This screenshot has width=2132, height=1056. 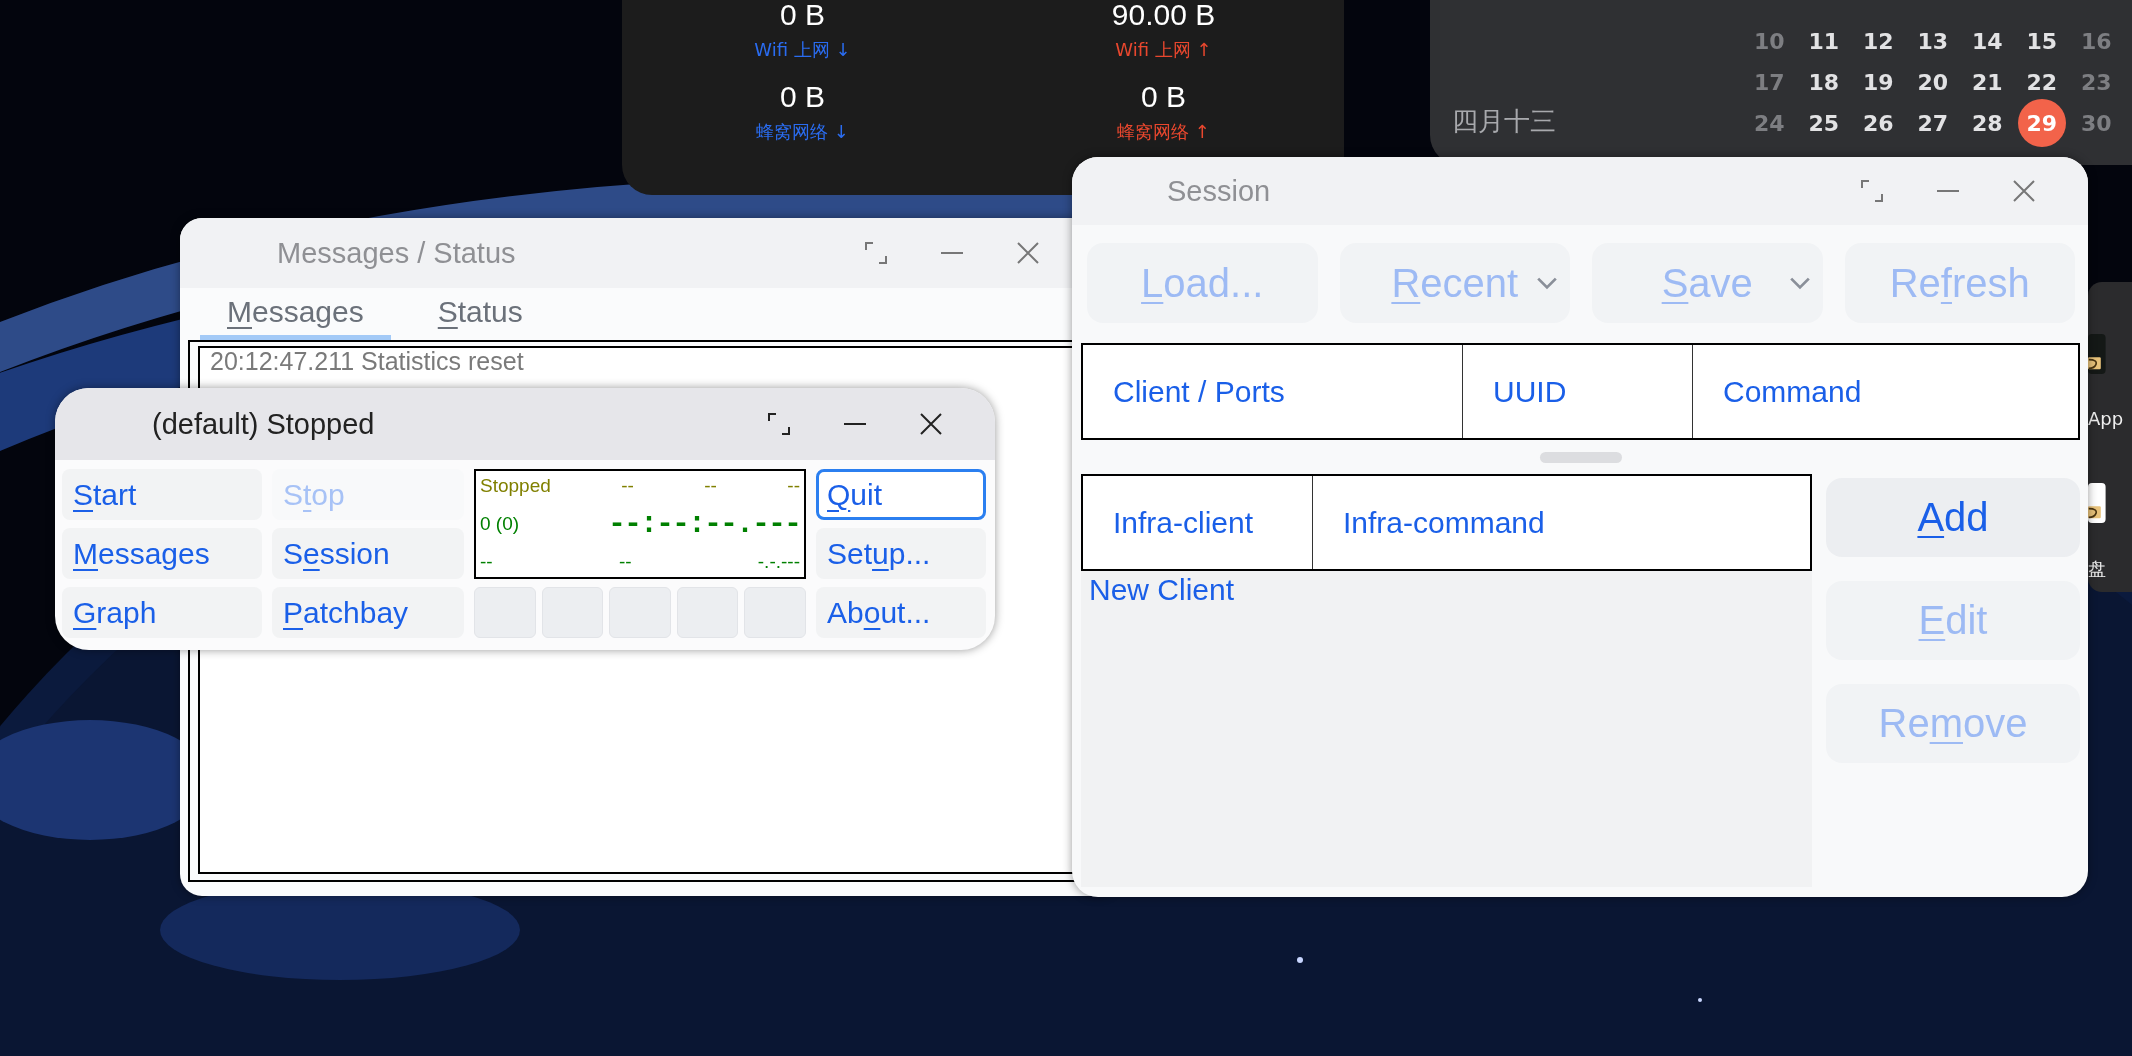 I want to click on calendar-day: 19, so click(x=1878, y=82).